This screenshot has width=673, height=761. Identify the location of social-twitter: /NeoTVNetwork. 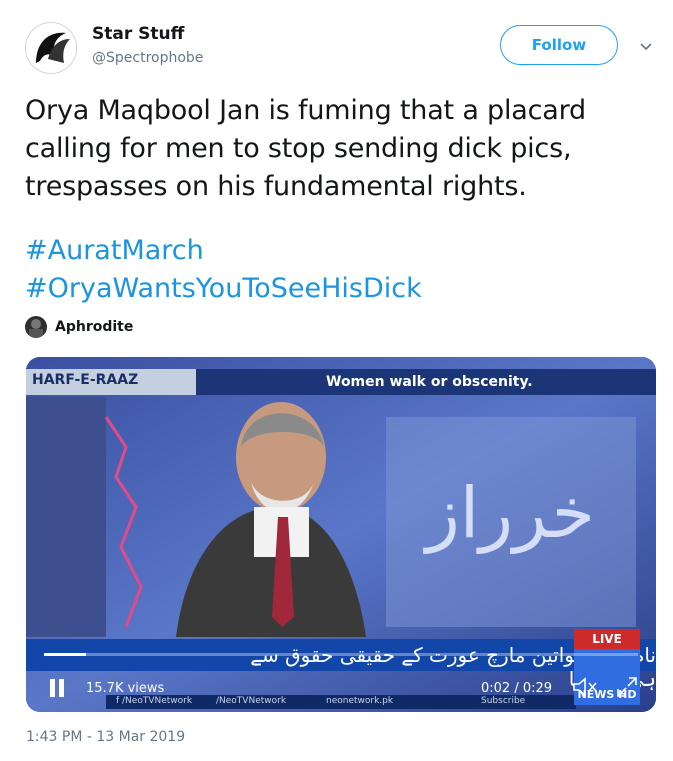
(251, 701).